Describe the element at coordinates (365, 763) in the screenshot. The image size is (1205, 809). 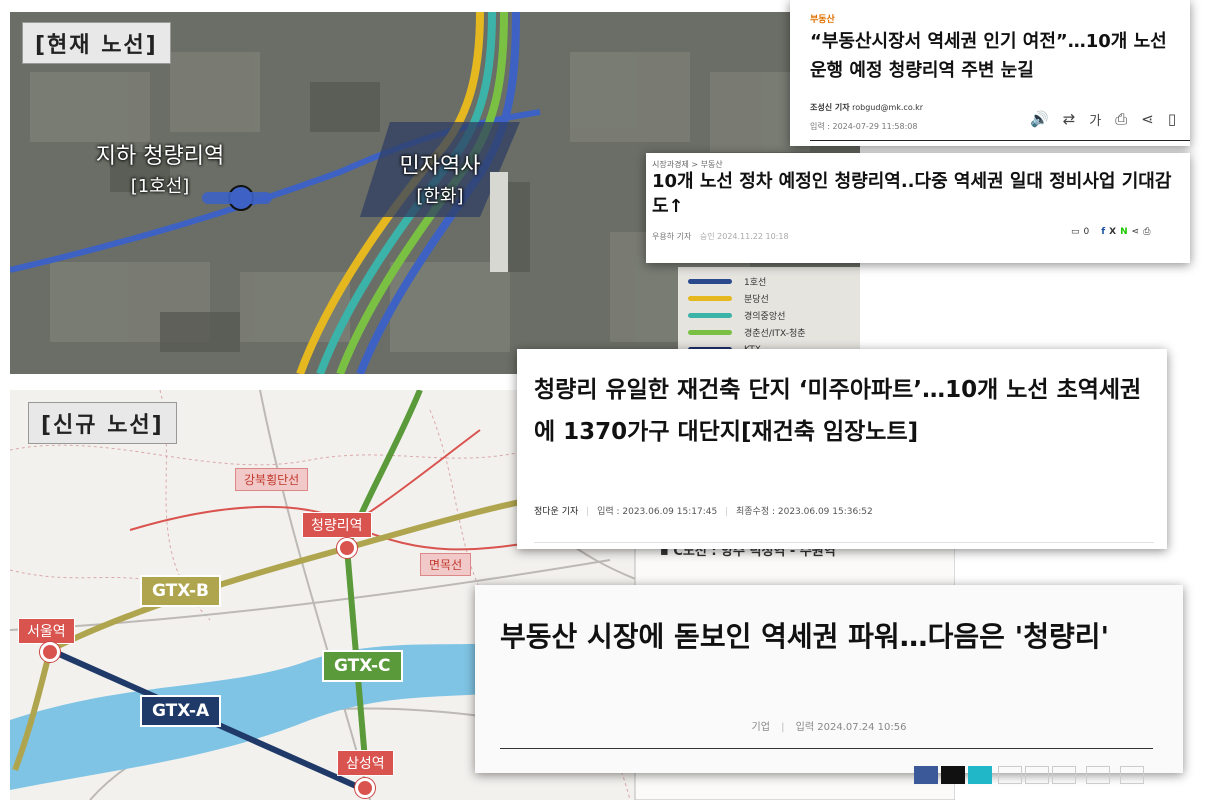
I see `station-tag-samseong: 삼성역` at that location.